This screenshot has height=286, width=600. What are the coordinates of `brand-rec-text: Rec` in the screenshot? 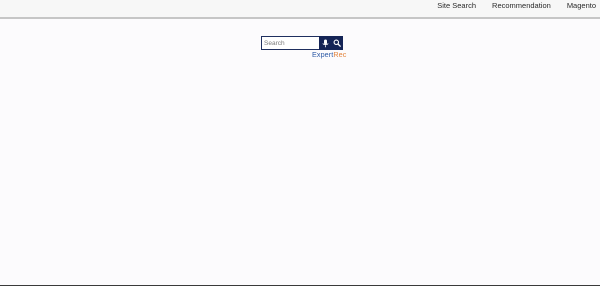 It's located at (340, 54).